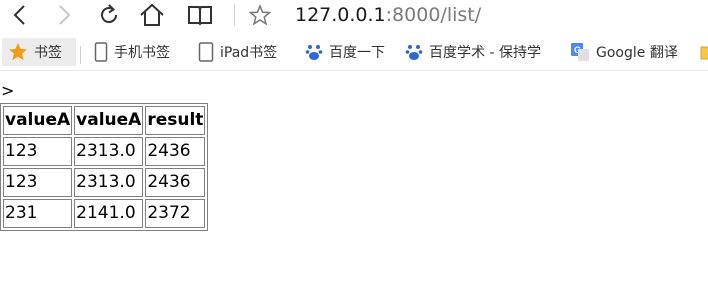 The width and height of the screenshot is (708, 294). I want to click on table-cell: 2141.0, so click(109, 213).